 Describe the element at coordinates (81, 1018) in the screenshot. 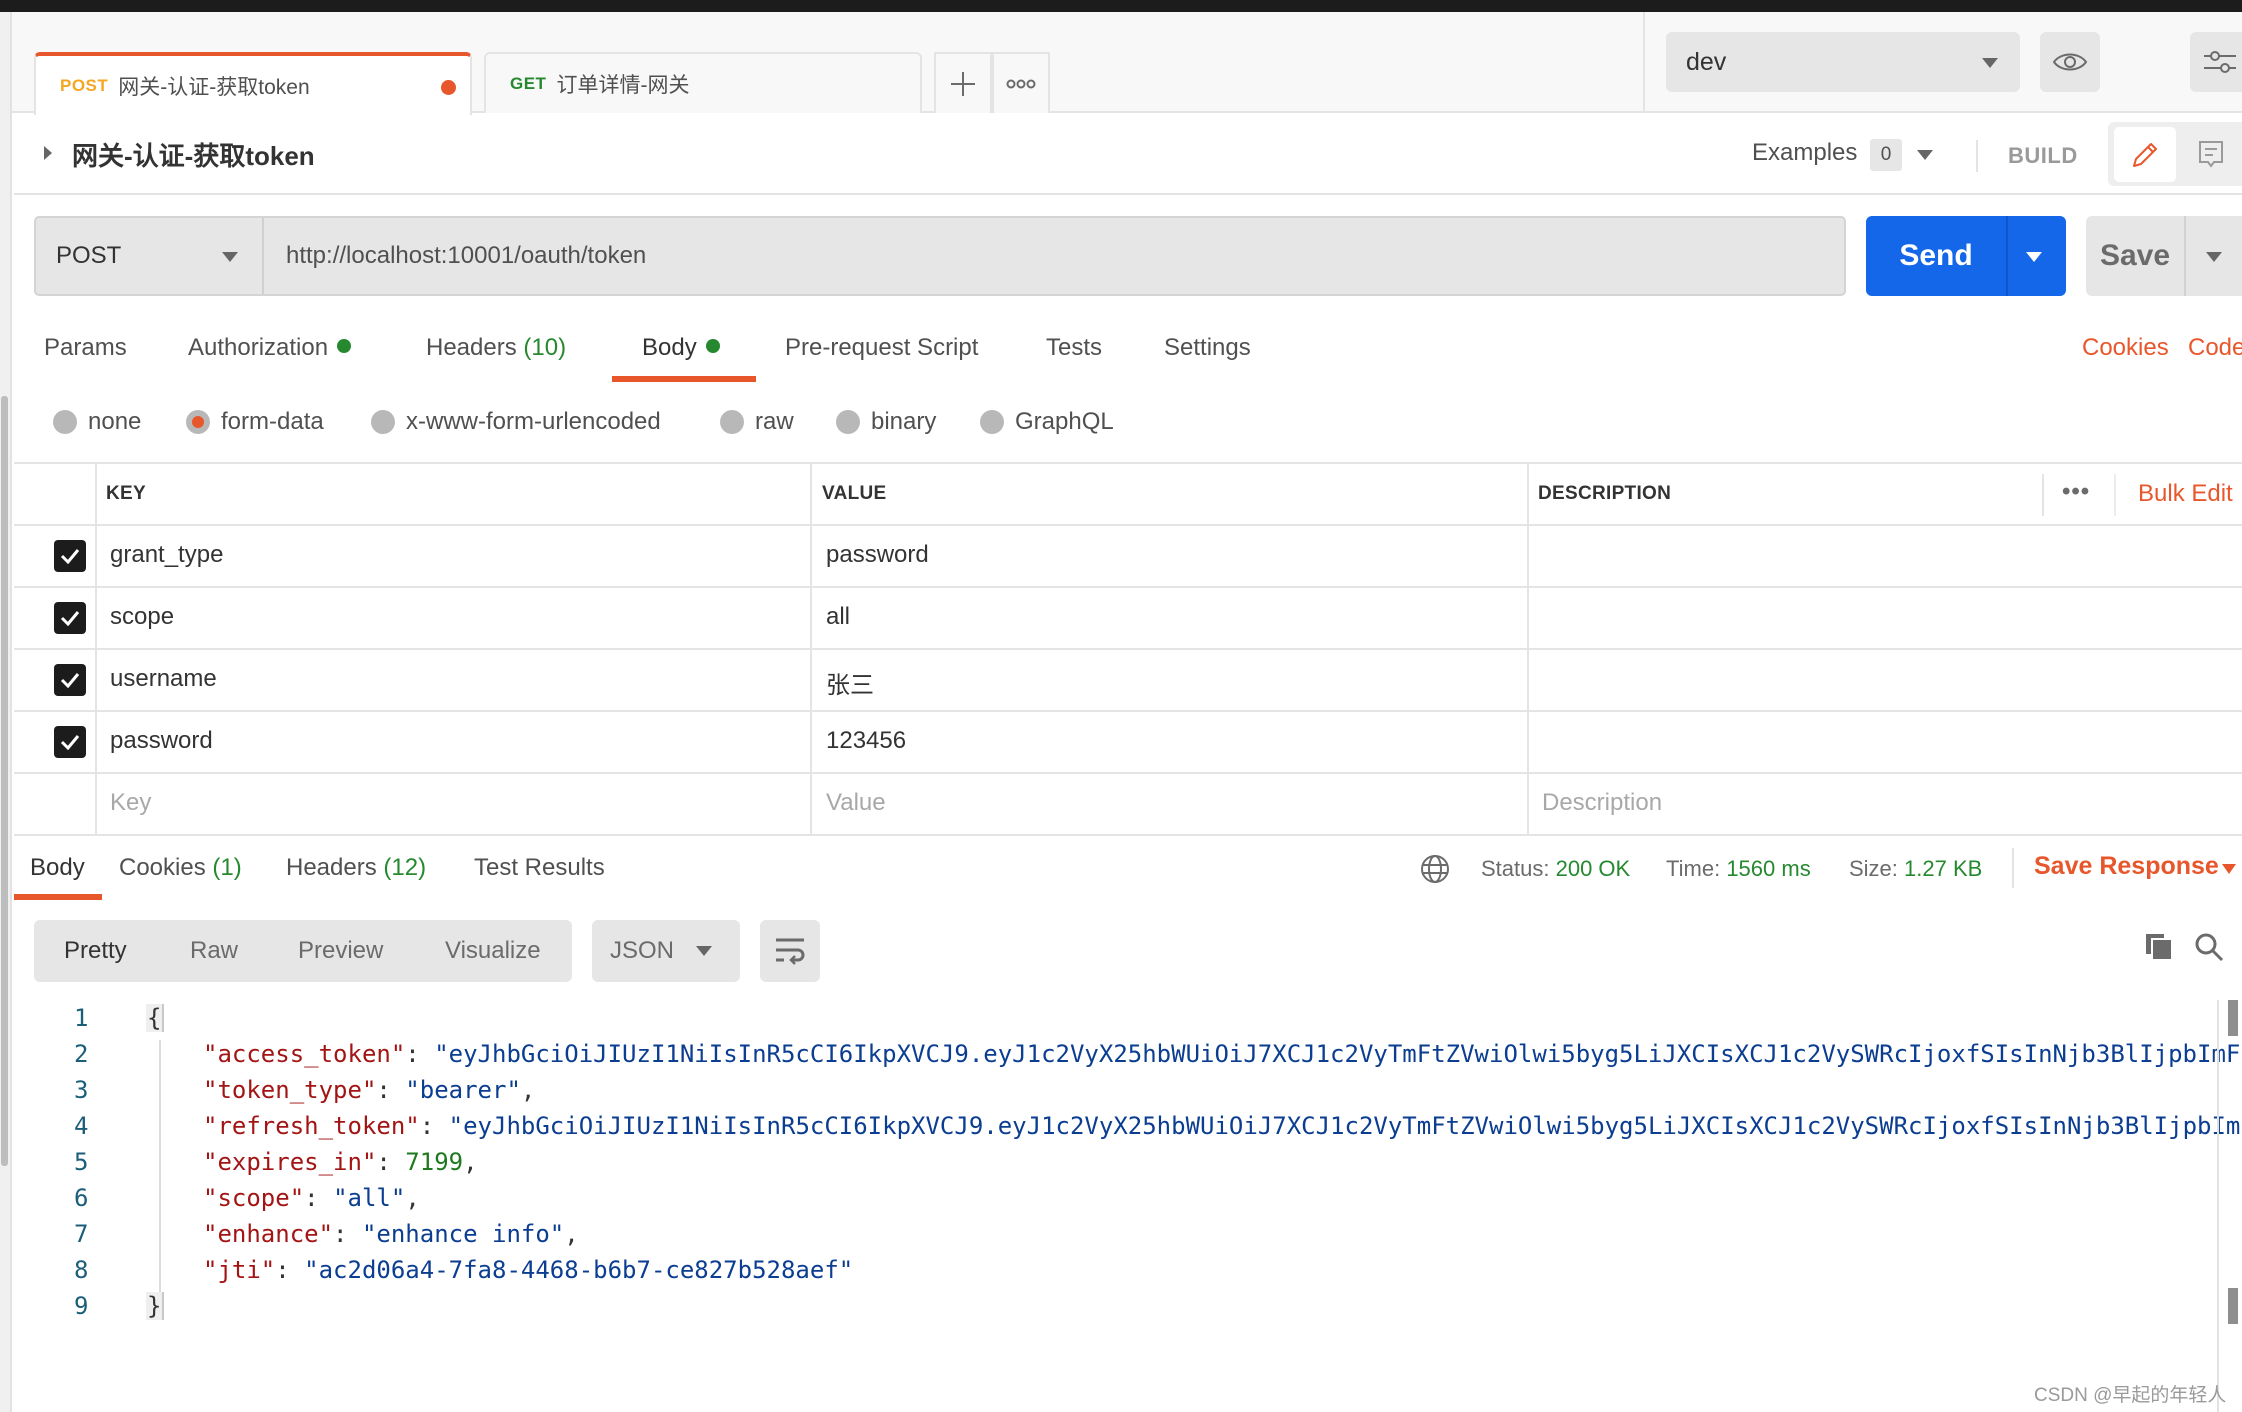

I see `line-number: 1` at that location.